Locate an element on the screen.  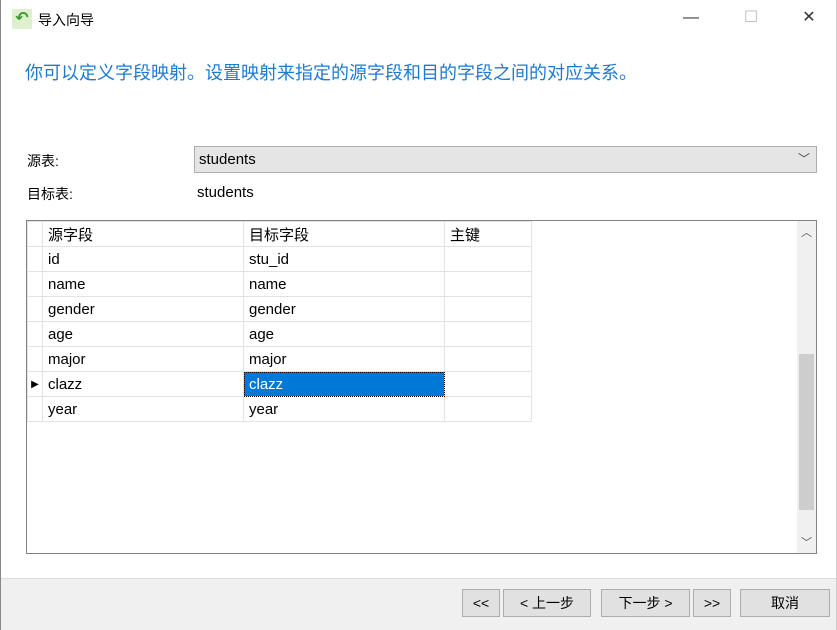
source-table-select: students ﹀ is located at coordinates (505, 159).